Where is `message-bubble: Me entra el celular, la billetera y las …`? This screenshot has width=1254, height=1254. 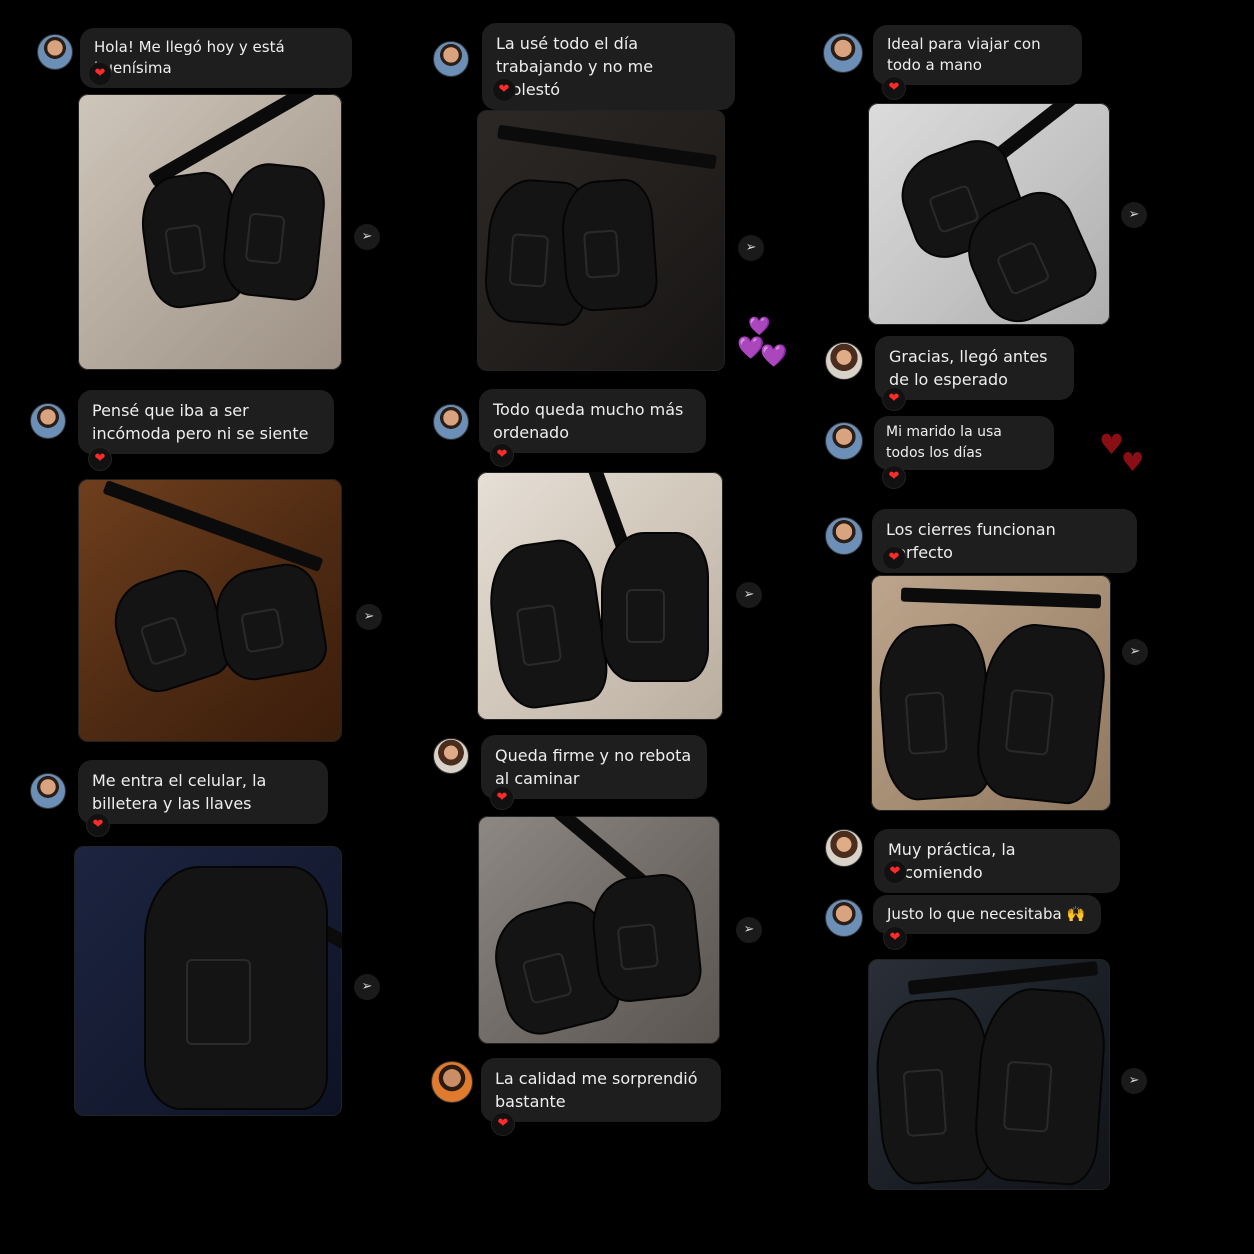 message-bubble: Me entra el celular, la billetera y las … is located at coordinates (203, 792).